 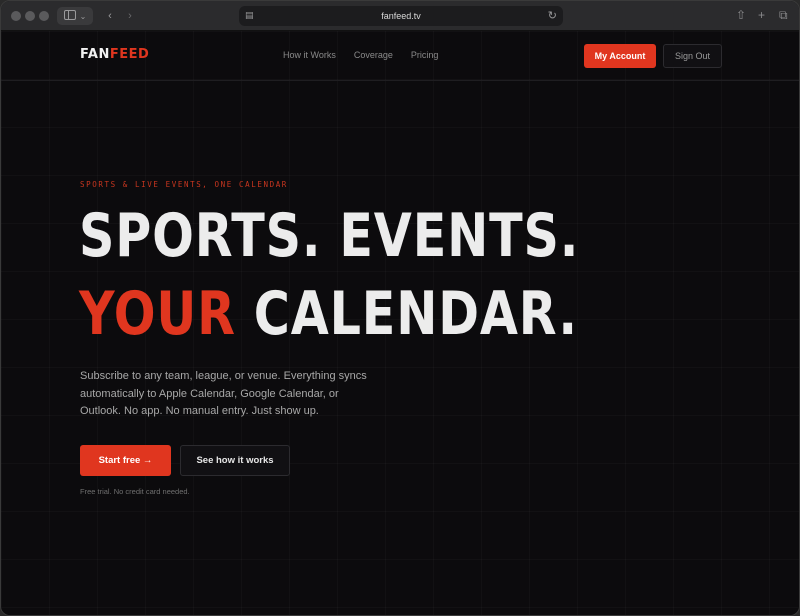 I want to click on reader-icon: ▤, so click(x=249, y=15).